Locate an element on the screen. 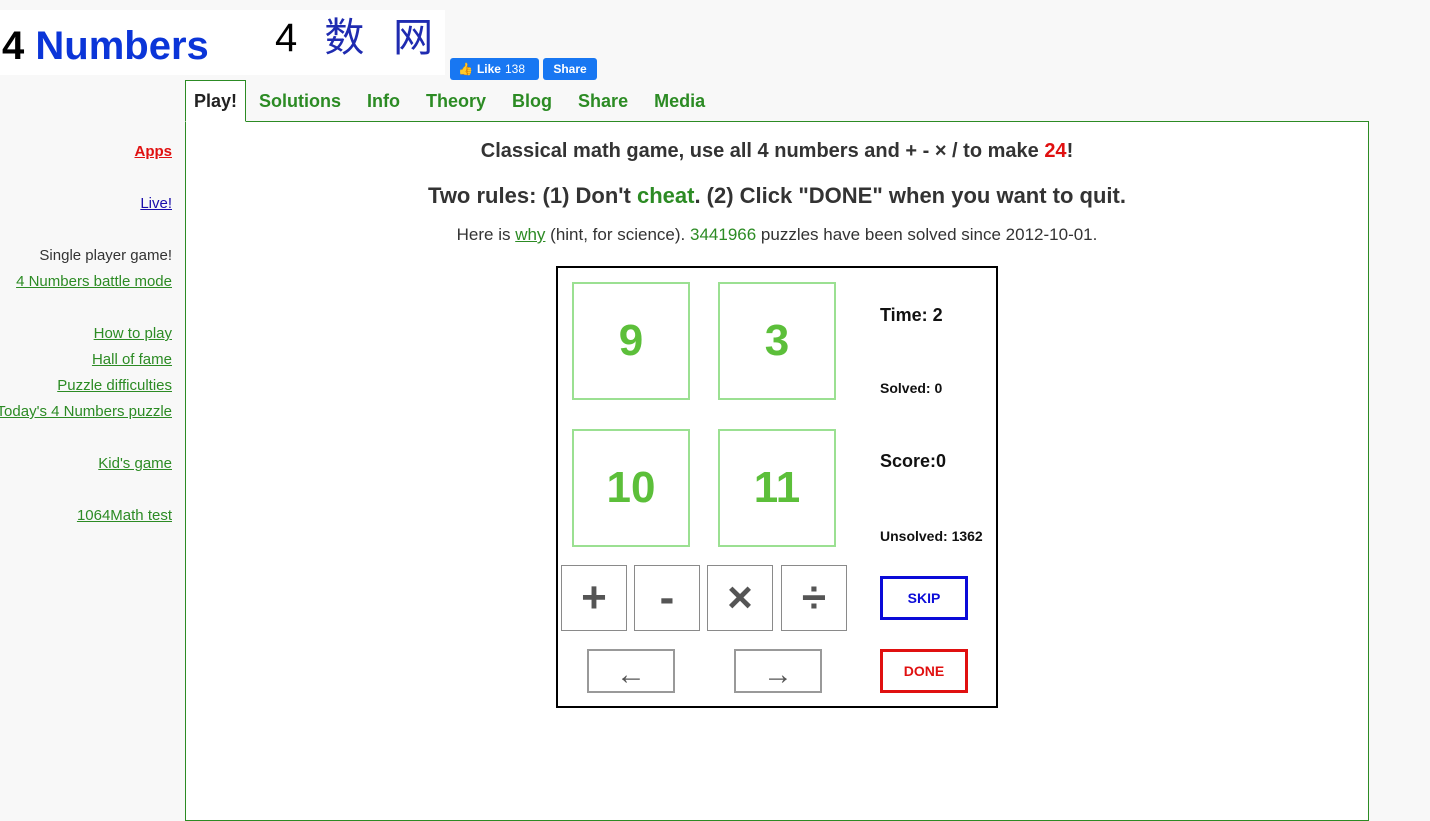 The image size is (1430, 821). solved-count: 3441966 is located at coordinates (723, 234).